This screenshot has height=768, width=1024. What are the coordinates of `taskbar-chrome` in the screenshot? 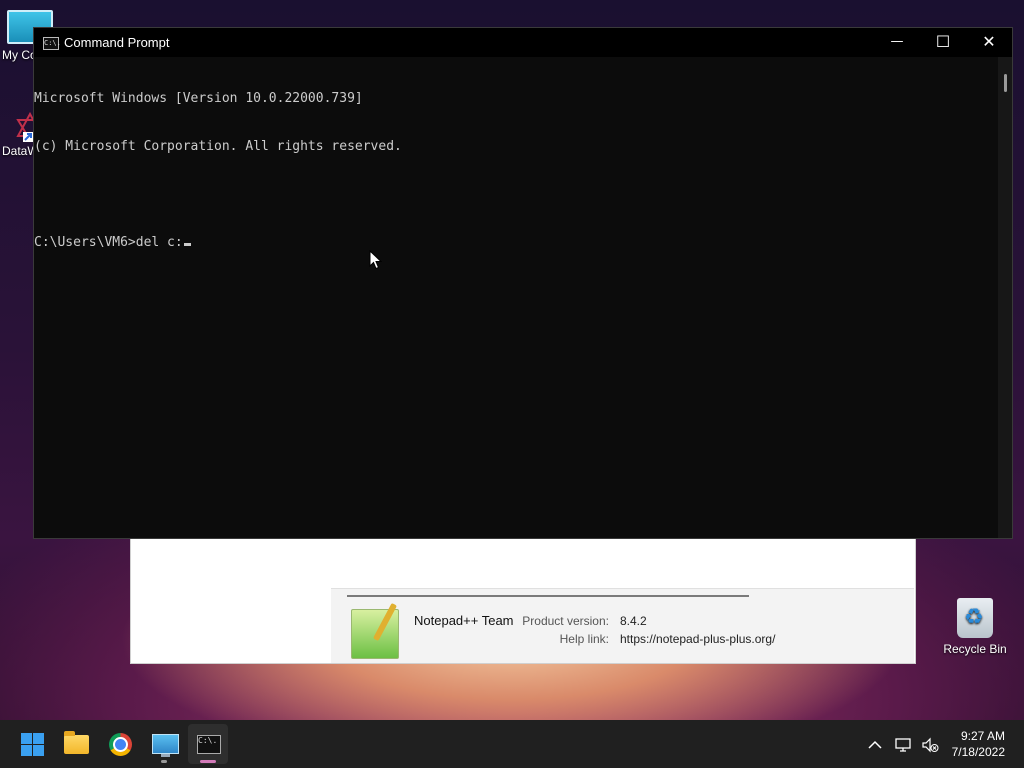 It's located at (120, 744).